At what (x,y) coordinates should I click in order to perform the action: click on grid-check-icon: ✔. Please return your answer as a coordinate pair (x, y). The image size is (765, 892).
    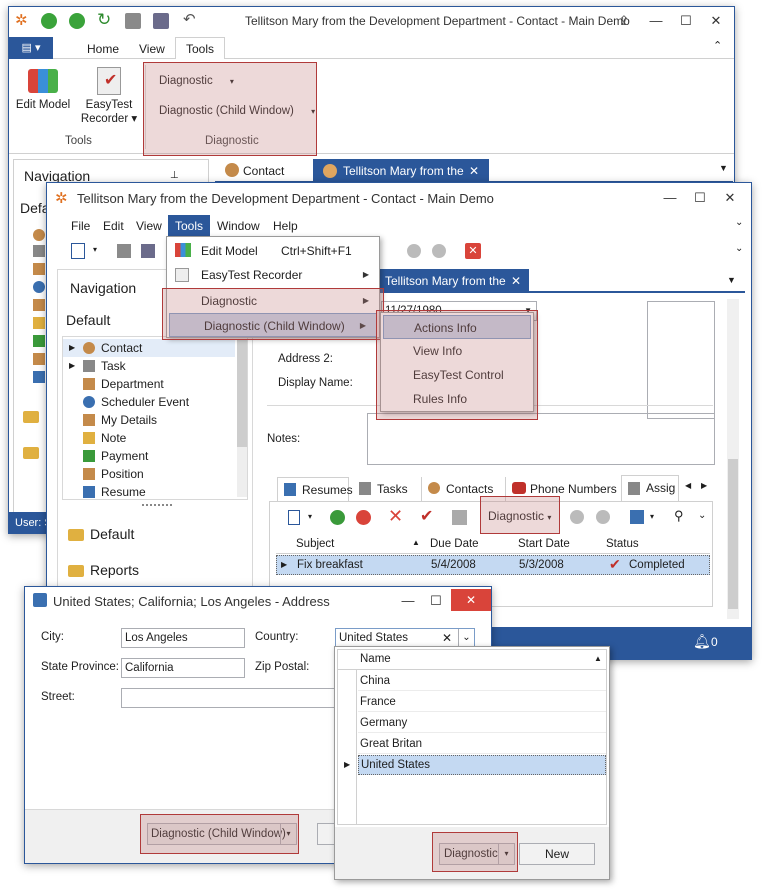
    Looking at the image, I should click on (426, 516).